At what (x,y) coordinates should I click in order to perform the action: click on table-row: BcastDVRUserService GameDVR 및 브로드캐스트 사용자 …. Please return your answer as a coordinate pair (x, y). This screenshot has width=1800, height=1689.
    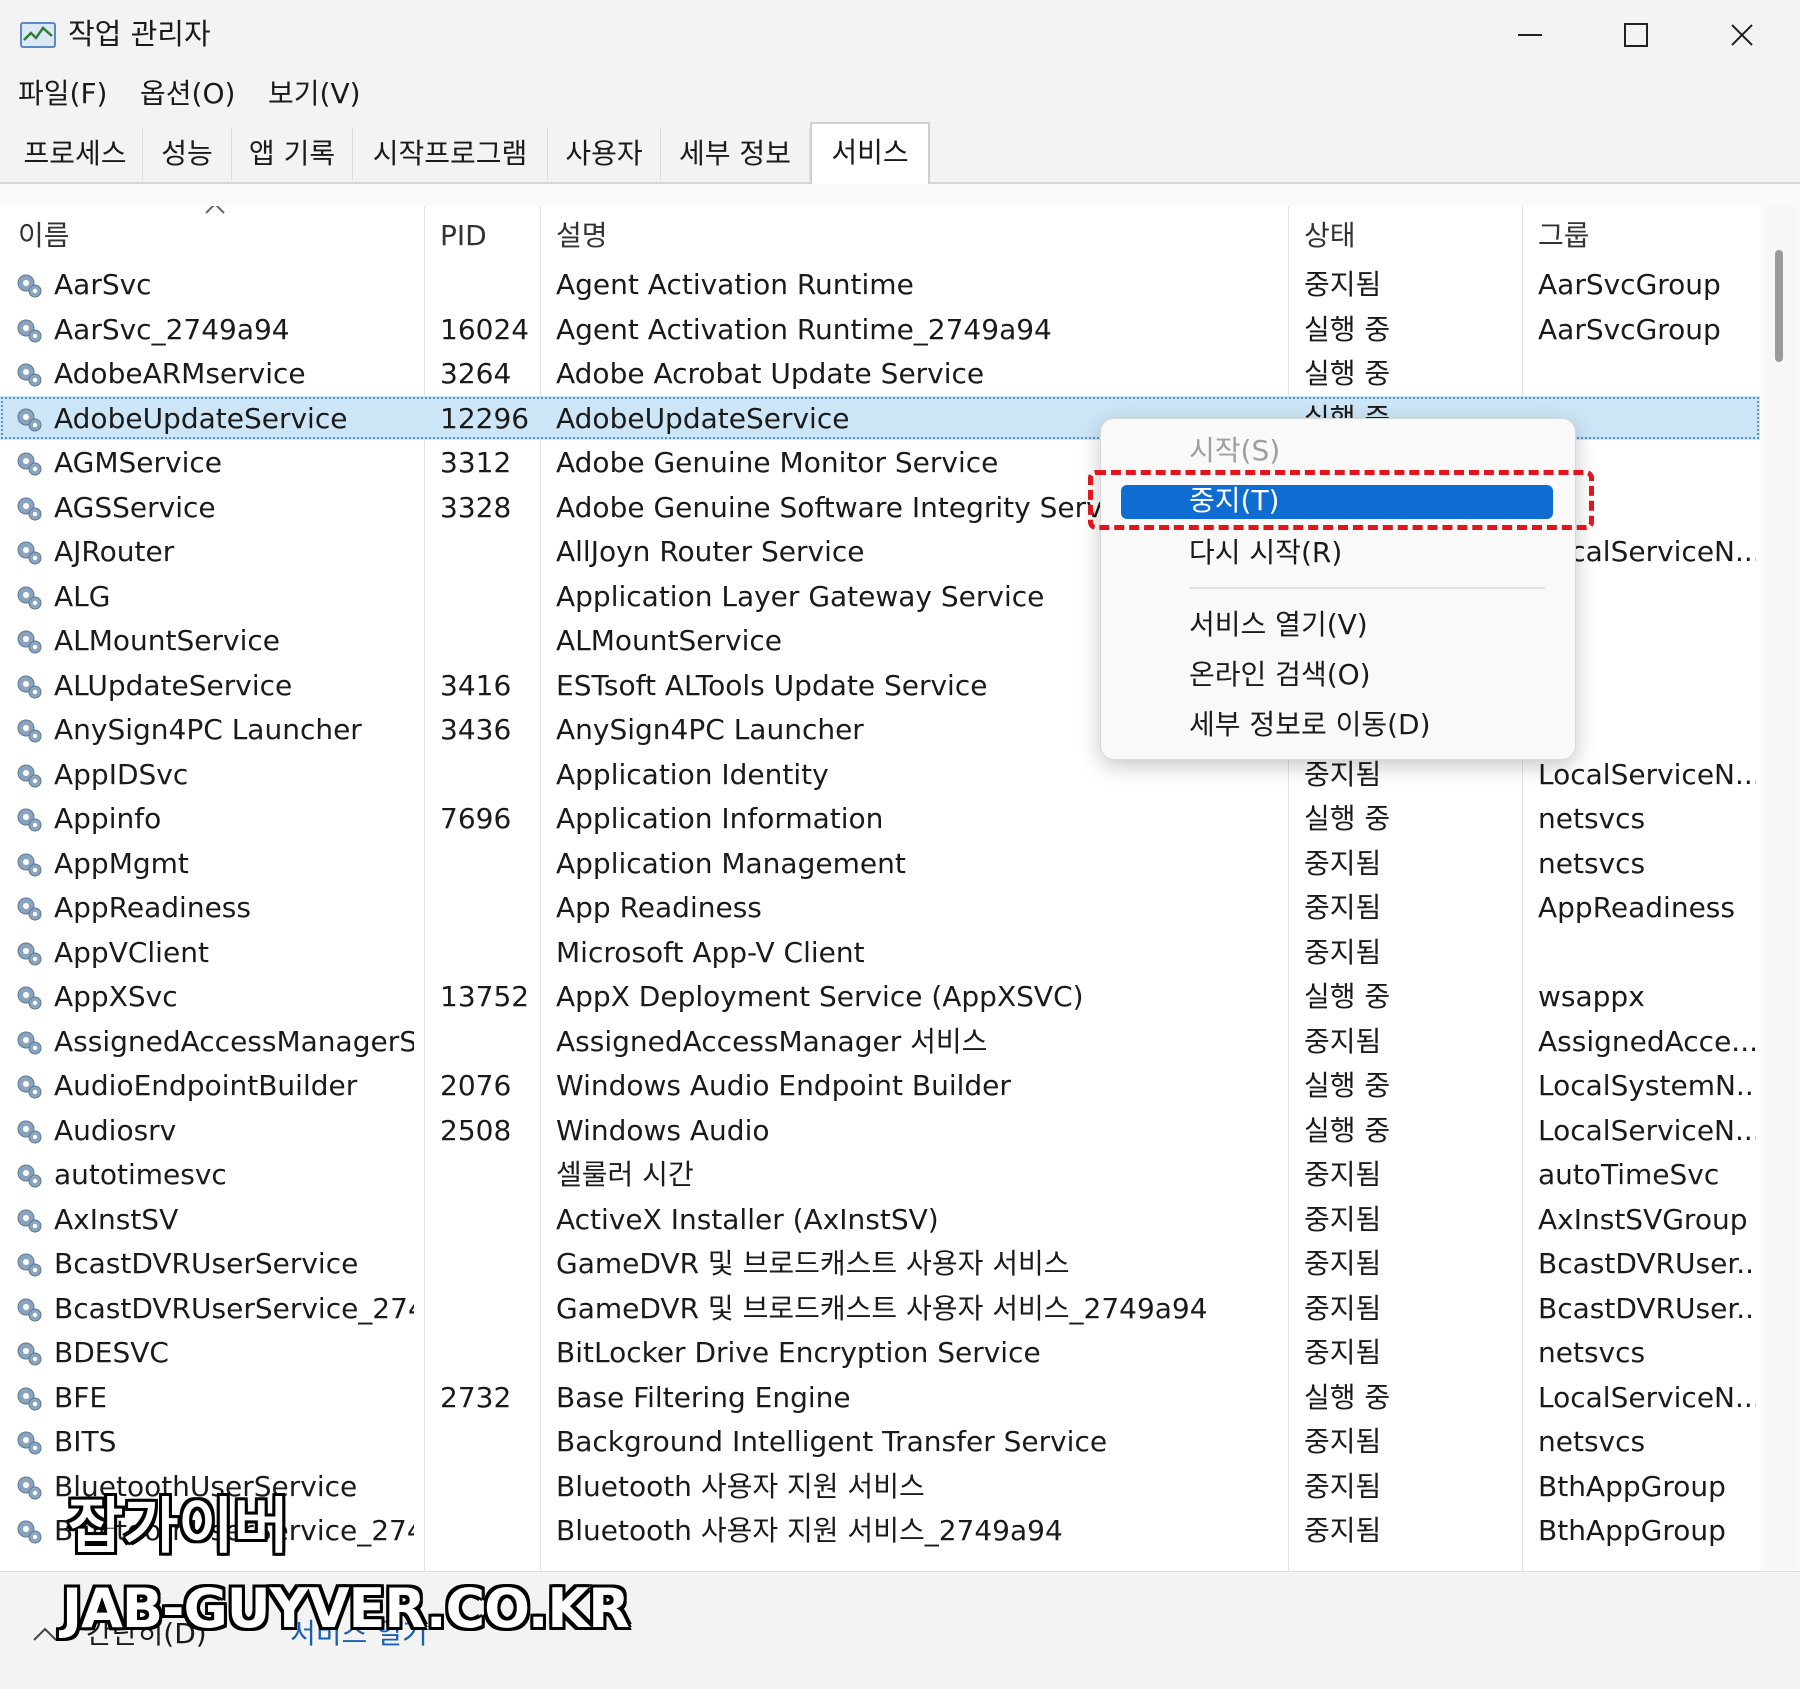
    Looking at the image, I should click on (880, 1263).